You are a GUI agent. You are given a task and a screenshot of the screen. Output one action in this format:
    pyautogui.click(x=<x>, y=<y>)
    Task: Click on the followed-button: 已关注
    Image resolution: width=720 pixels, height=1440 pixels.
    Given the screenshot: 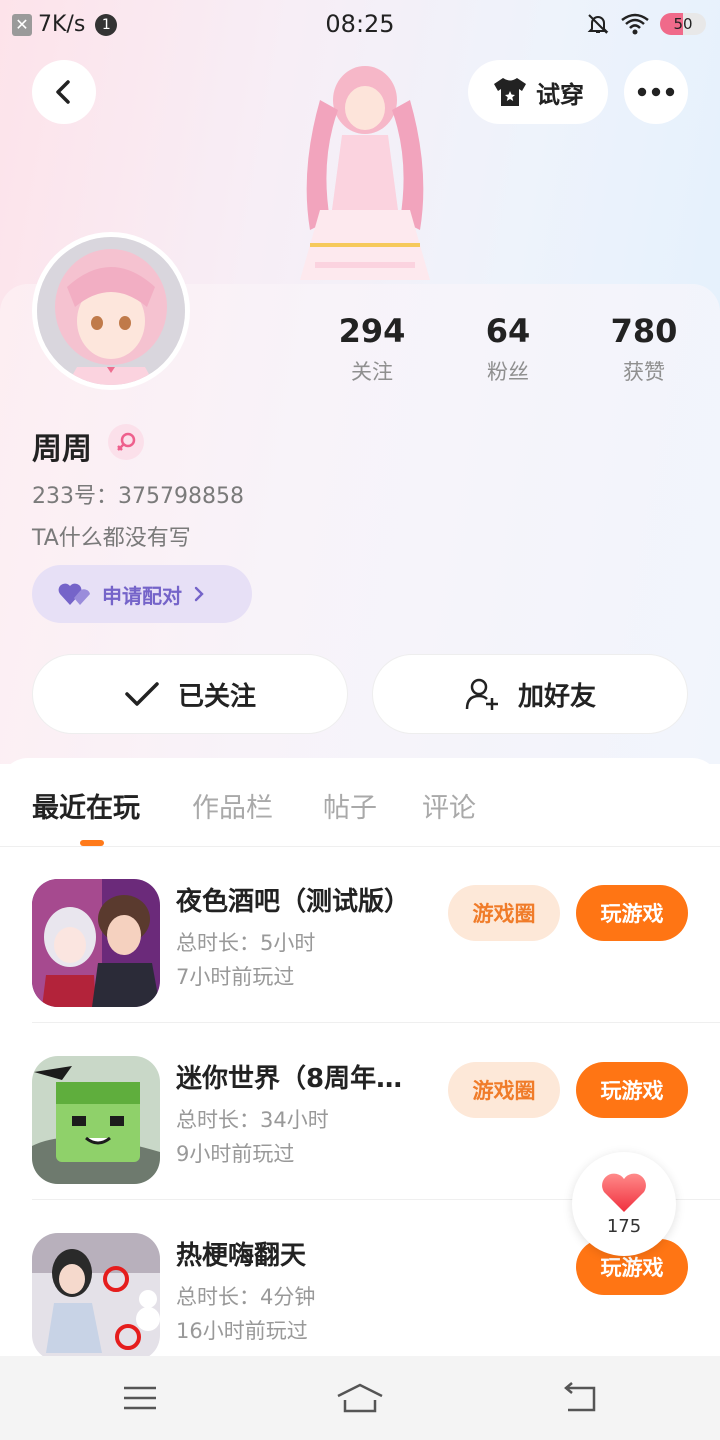 What is the action you would take?
    pyautogui.click(x=190, y=694)
    